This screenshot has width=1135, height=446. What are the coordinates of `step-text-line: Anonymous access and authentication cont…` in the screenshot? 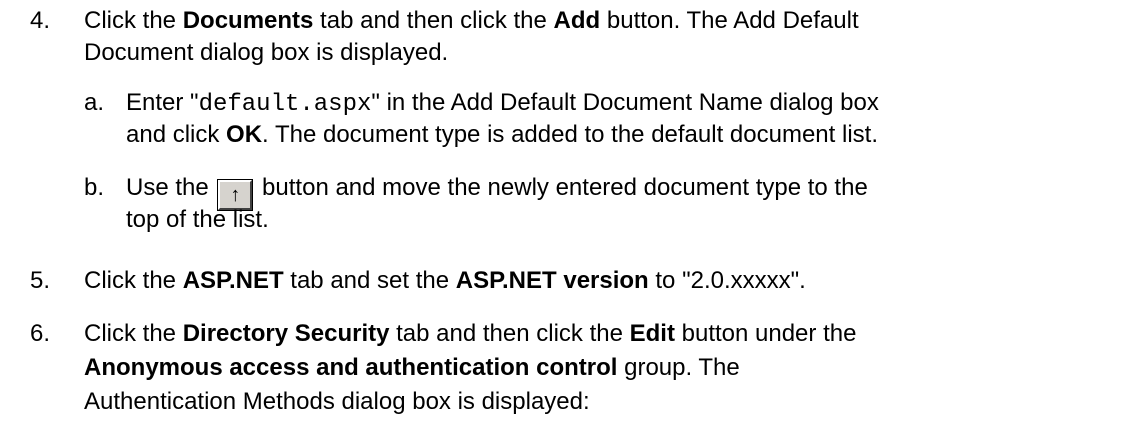 It's located at (412, 367).